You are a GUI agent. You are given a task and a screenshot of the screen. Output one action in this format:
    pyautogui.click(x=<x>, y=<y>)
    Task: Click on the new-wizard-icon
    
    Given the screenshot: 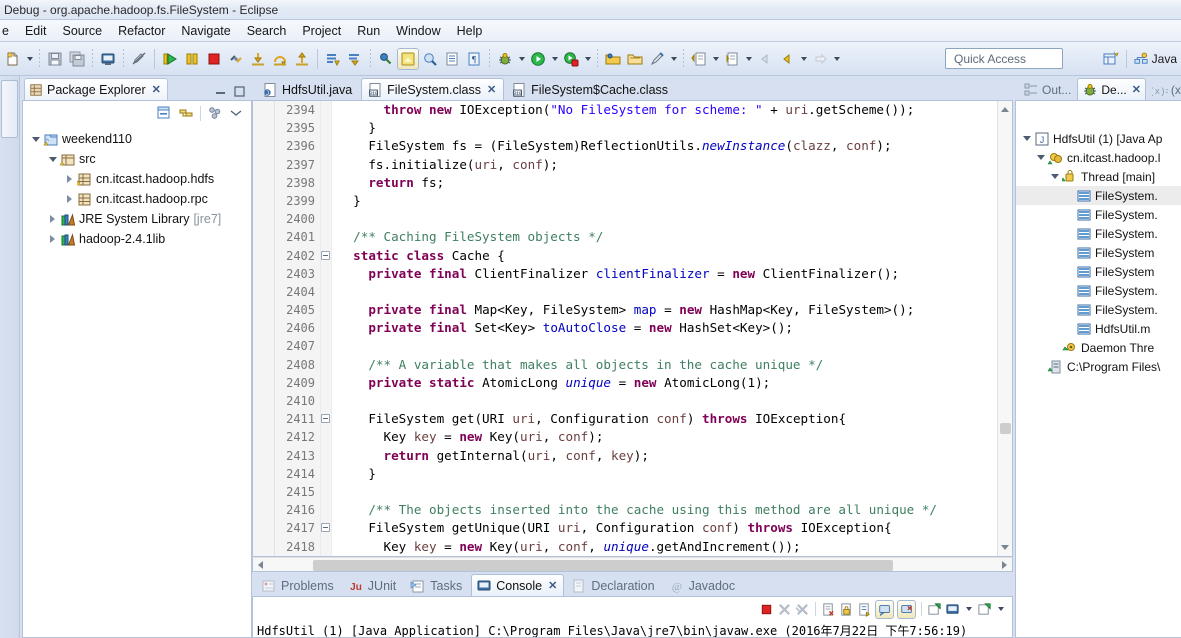 What is the action you would take?
    pyautogui.click(x=13, y=59)
    